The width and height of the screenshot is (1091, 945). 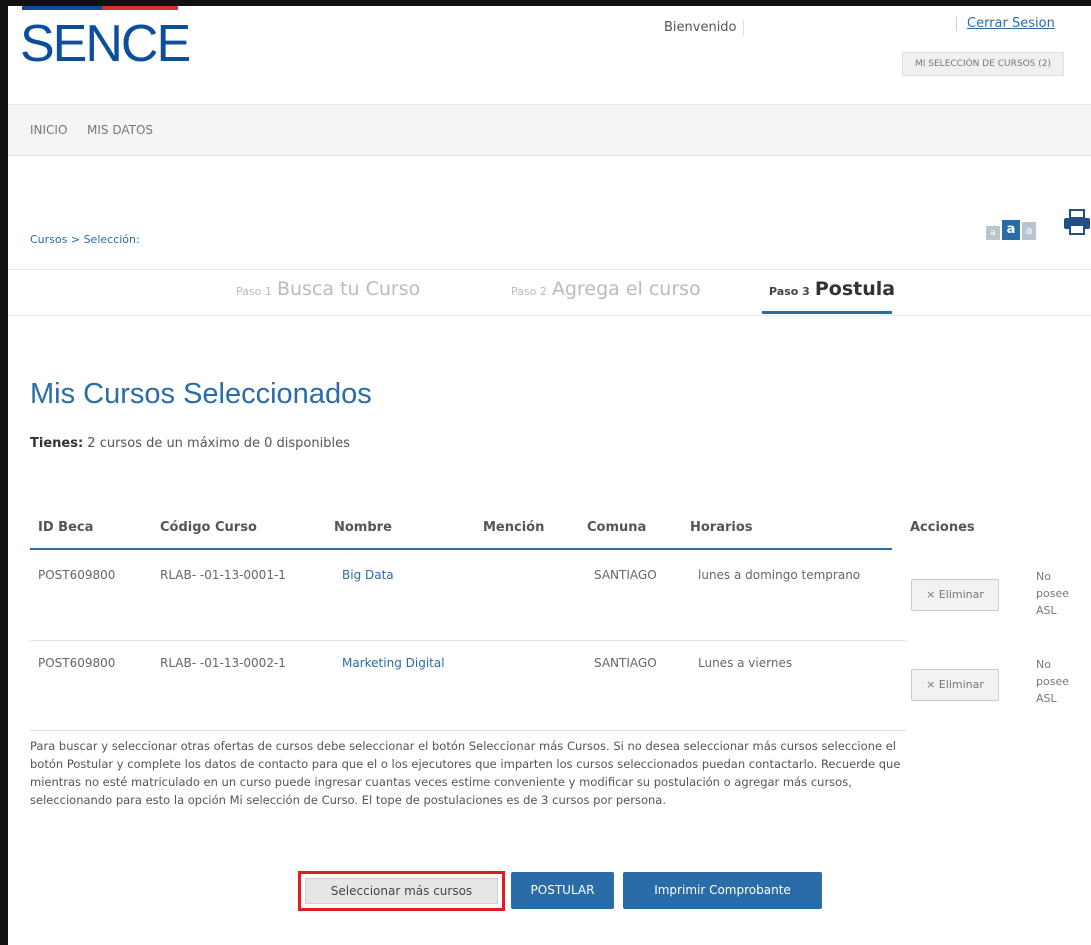 What do you see at coordinates (983, 64) in the screenshot?
I see `my-selection-button: MI SELECCIÓN DE CURSOS (2)` at bounding box center [983, 64].